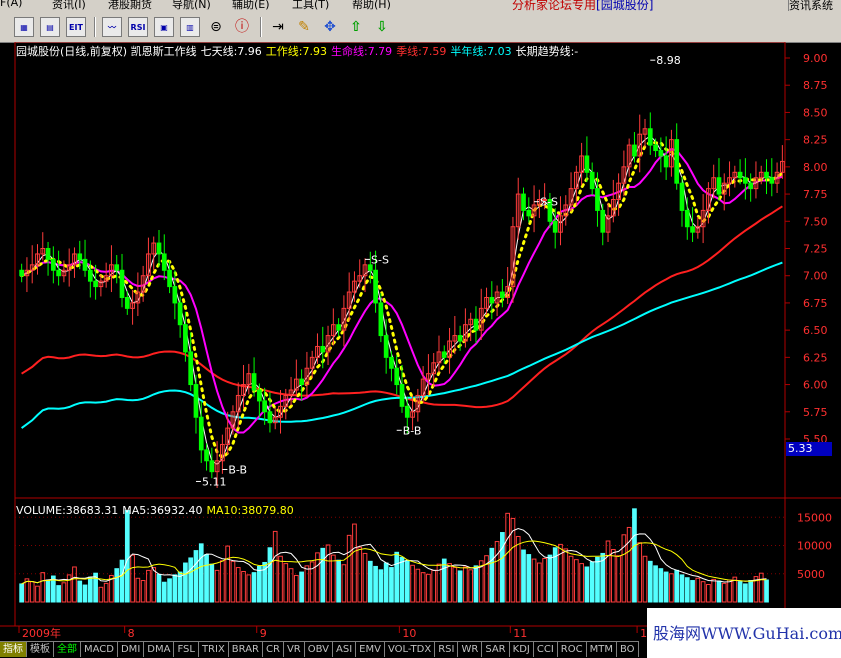  Describe the element at coordinates (382, 27) in the screenshot. I see `arrow-down-icon: ⇩` at that location.